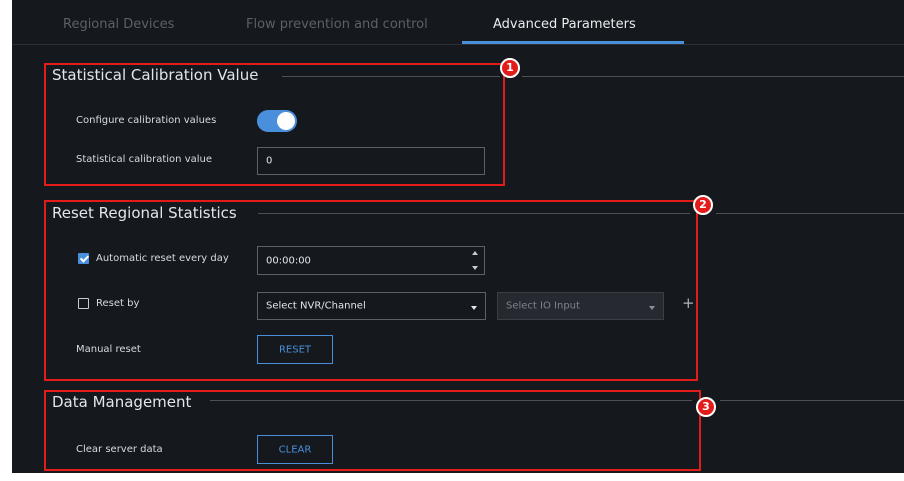 The width and height of the screenshot is (904, 481). What do you see at coordinates (573, 42) in the screenshot?
I see `active-tab-indicator` at bounding box center [573, 42].